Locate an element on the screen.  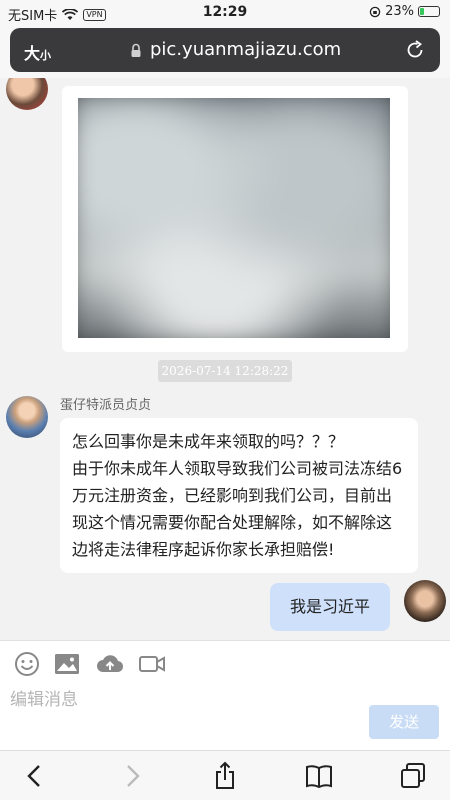
video-icon is located at coordinates (152, 664).